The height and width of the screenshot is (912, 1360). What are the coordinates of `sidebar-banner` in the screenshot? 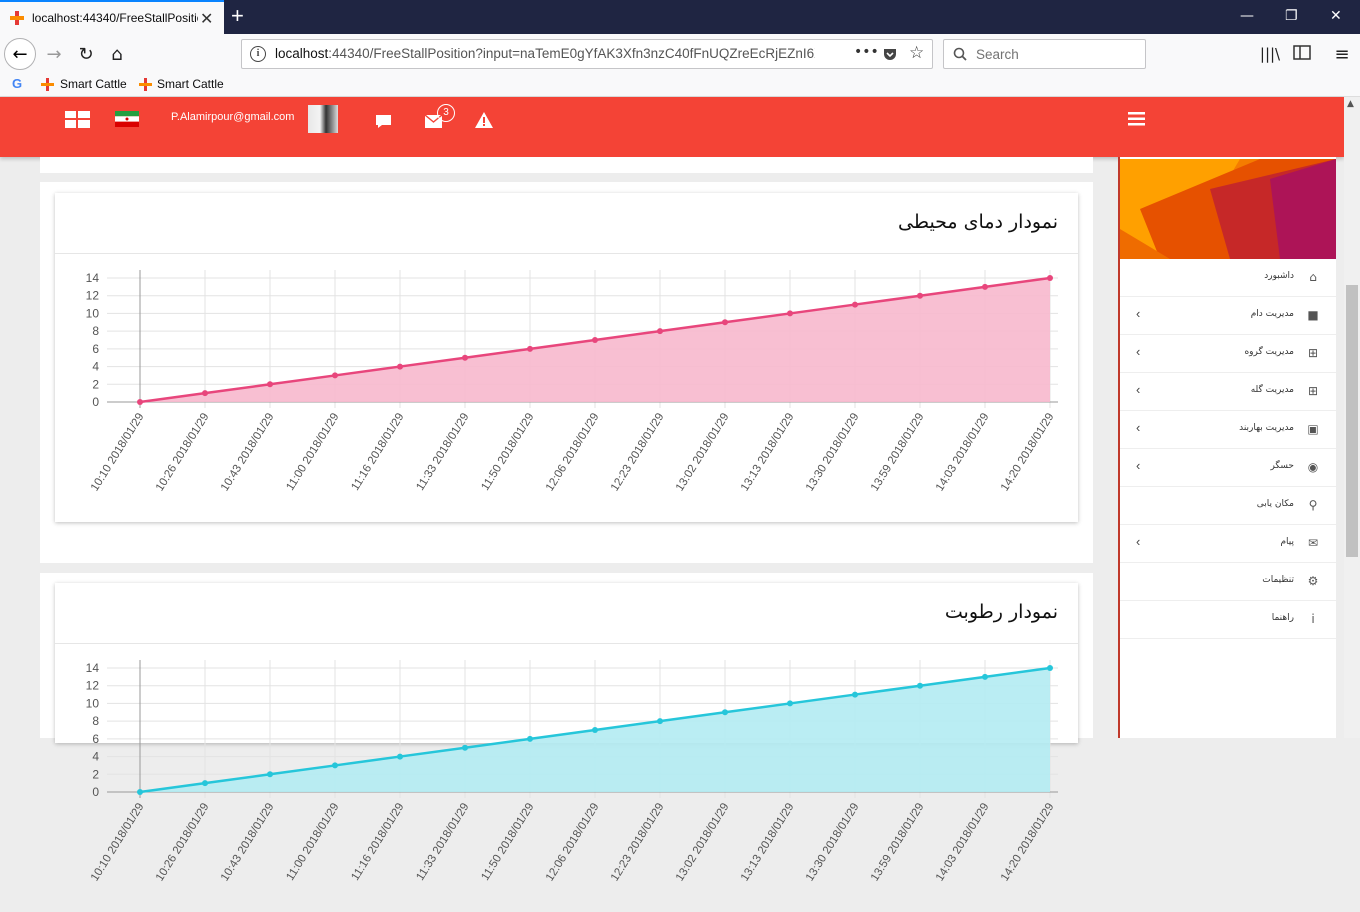 It's located at (1228, 209).